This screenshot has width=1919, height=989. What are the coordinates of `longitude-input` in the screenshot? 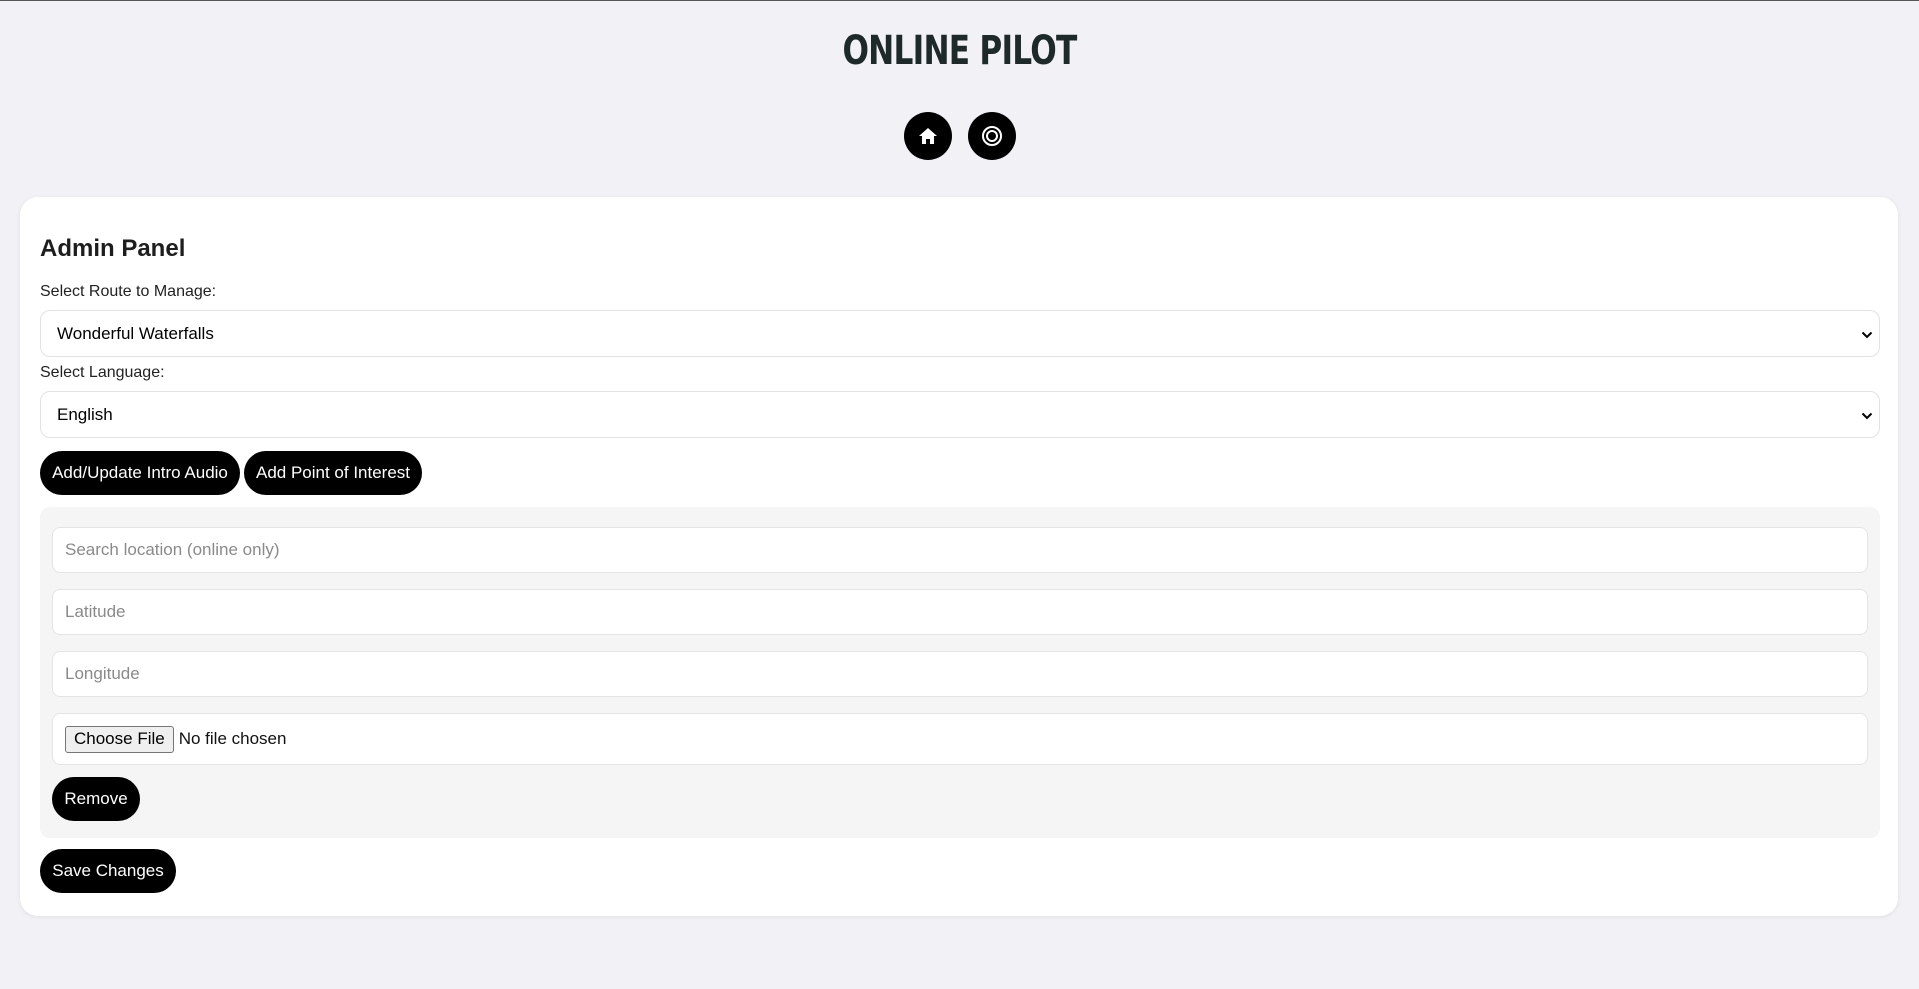 It's located at (960, 674).